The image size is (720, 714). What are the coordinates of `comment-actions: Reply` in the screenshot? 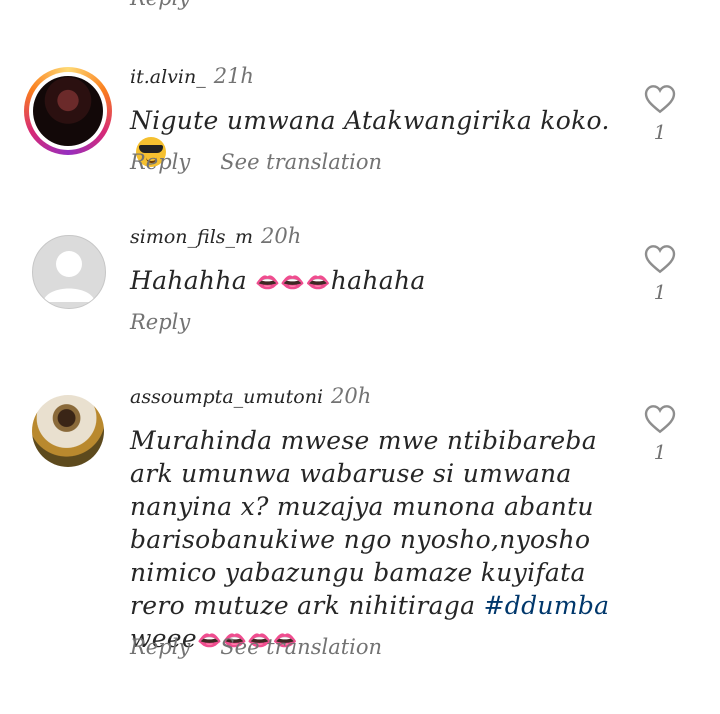 It's located at (175, 322).